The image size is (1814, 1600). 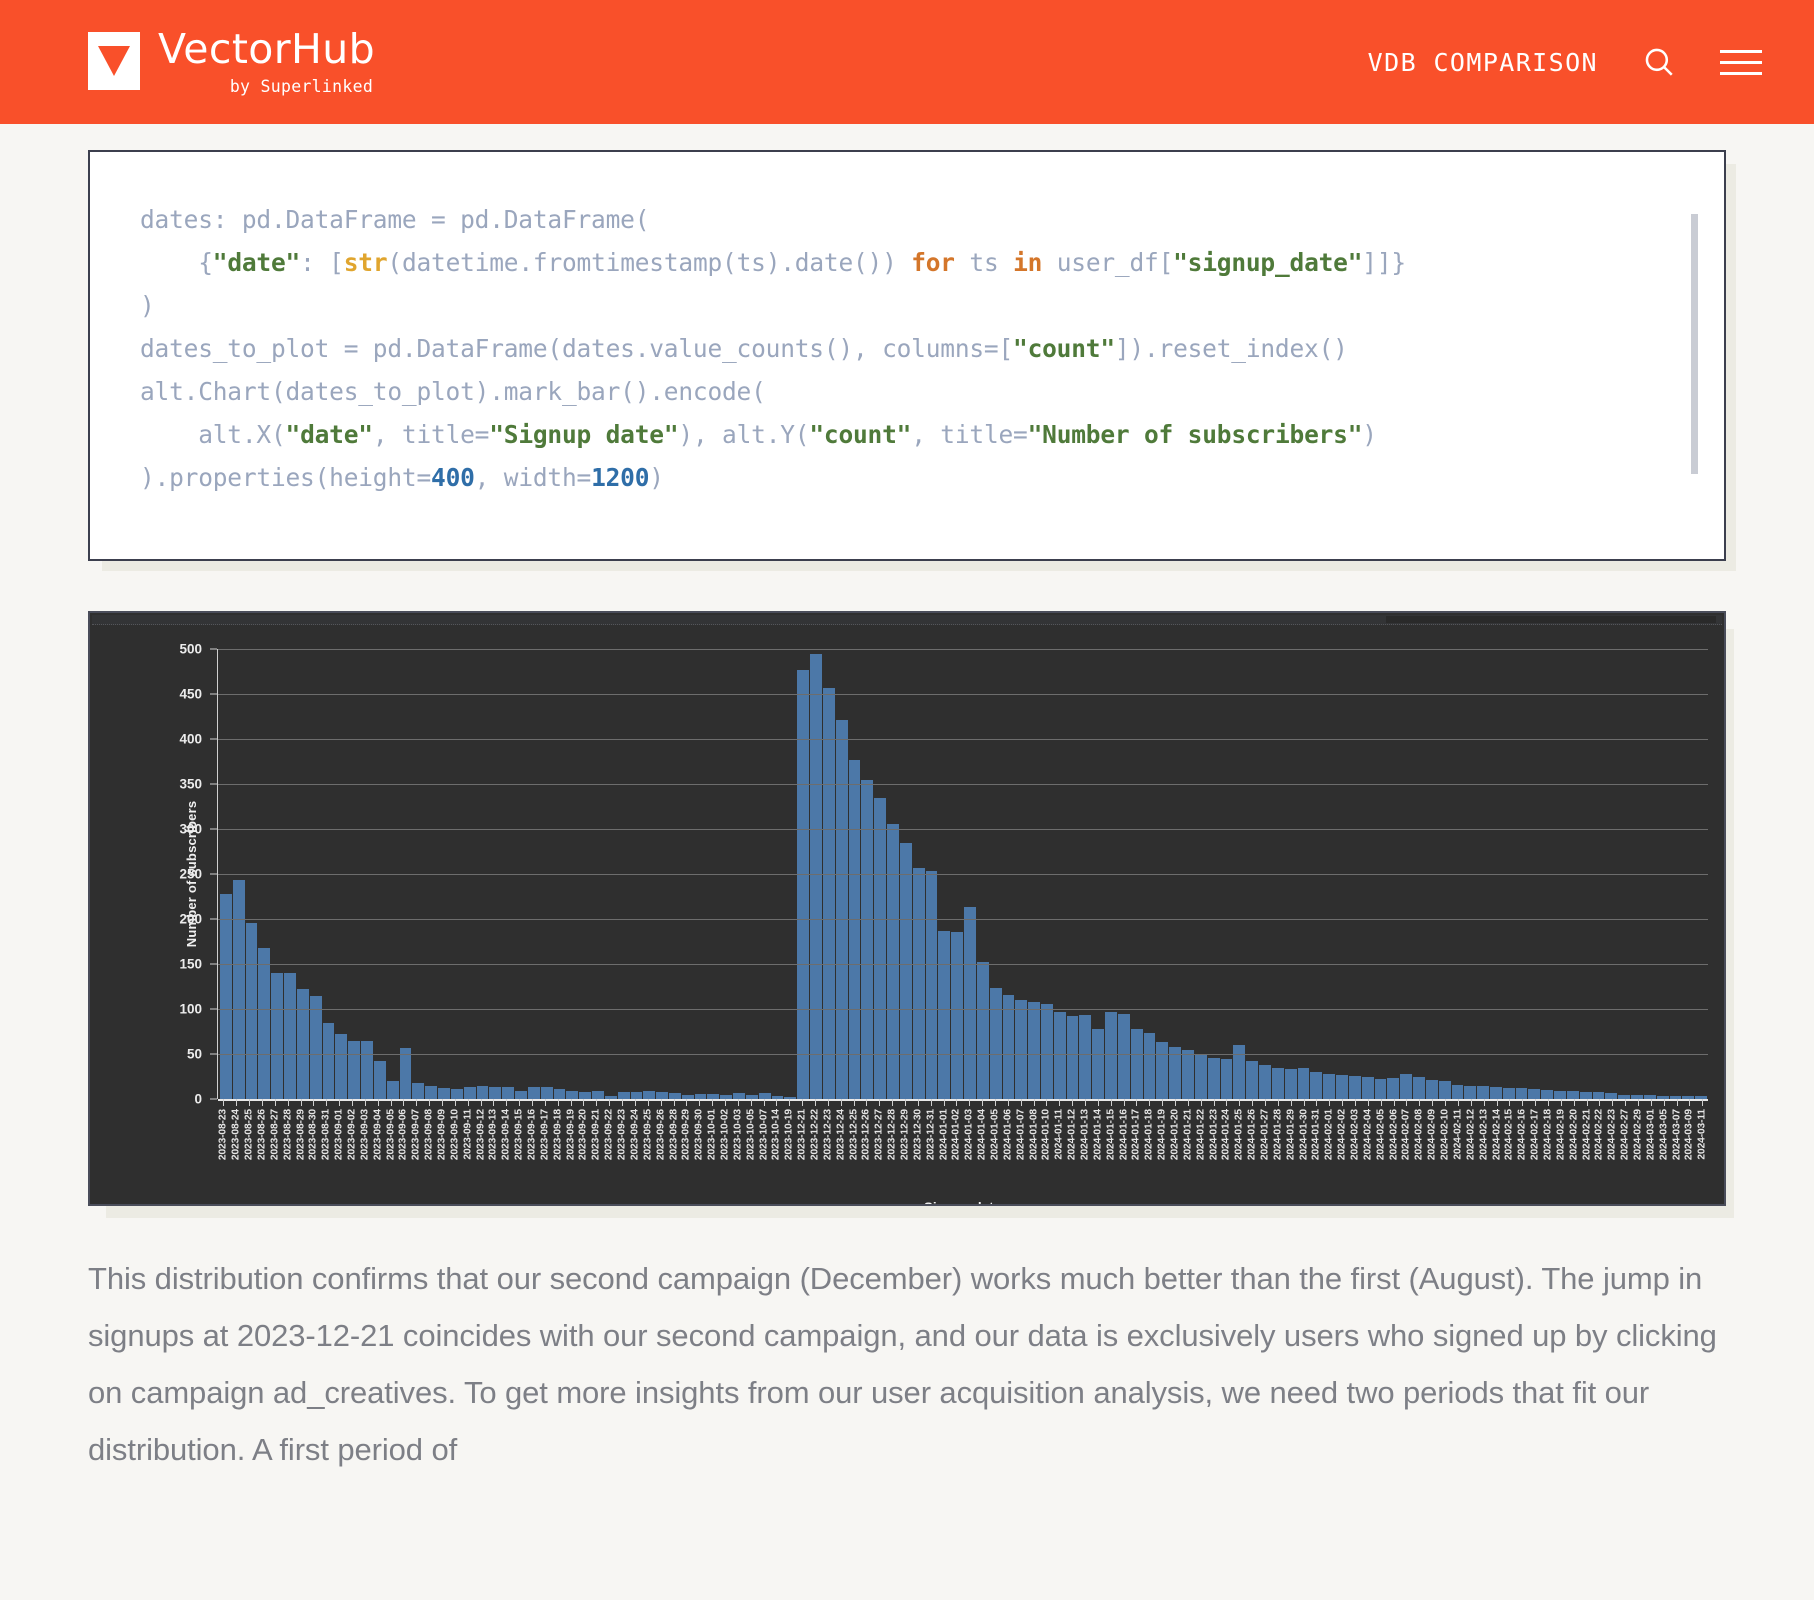 I want to click on brand-logo: VectorHub by Superlinked, so click(x=231, y=62).